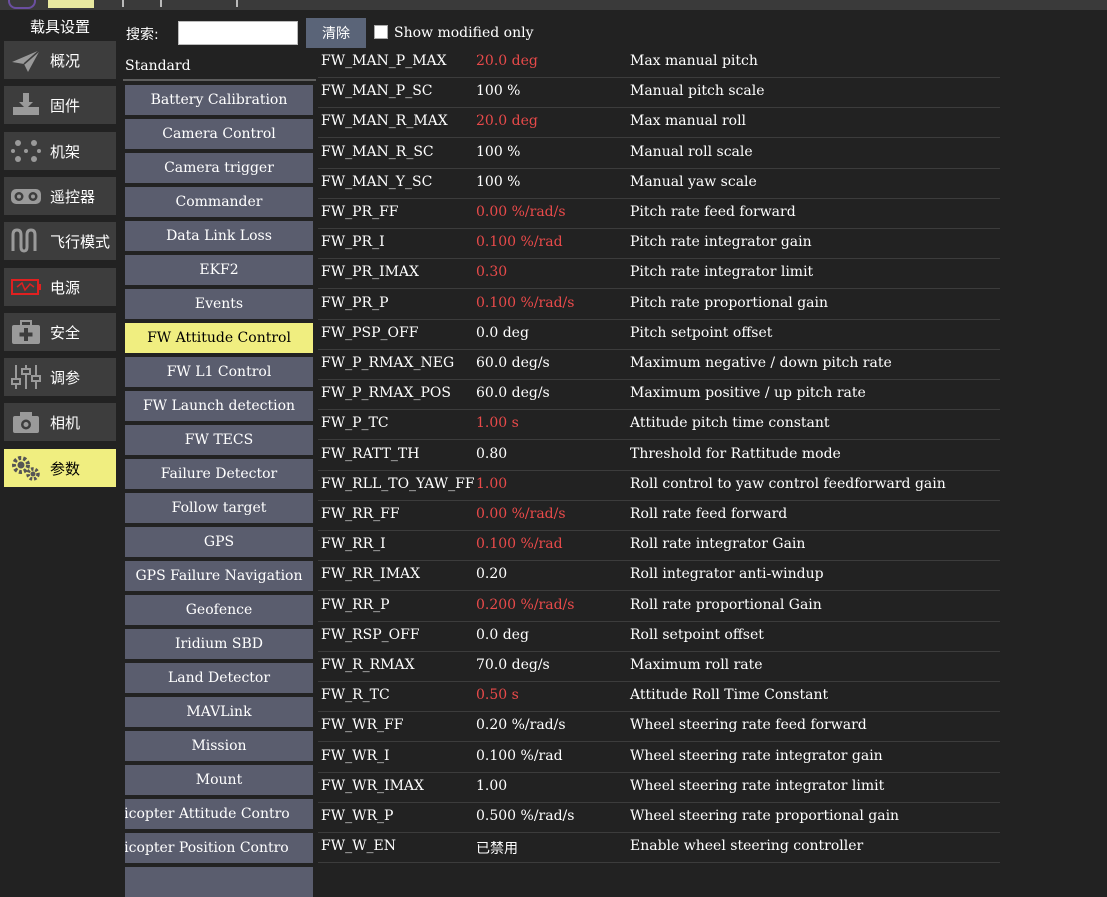 The height and width of the screenshot is (897, 1107). I want to click on param-row: FW_MAN_R_MAX 20.0 deg Max manual roll, so click(659, 122).